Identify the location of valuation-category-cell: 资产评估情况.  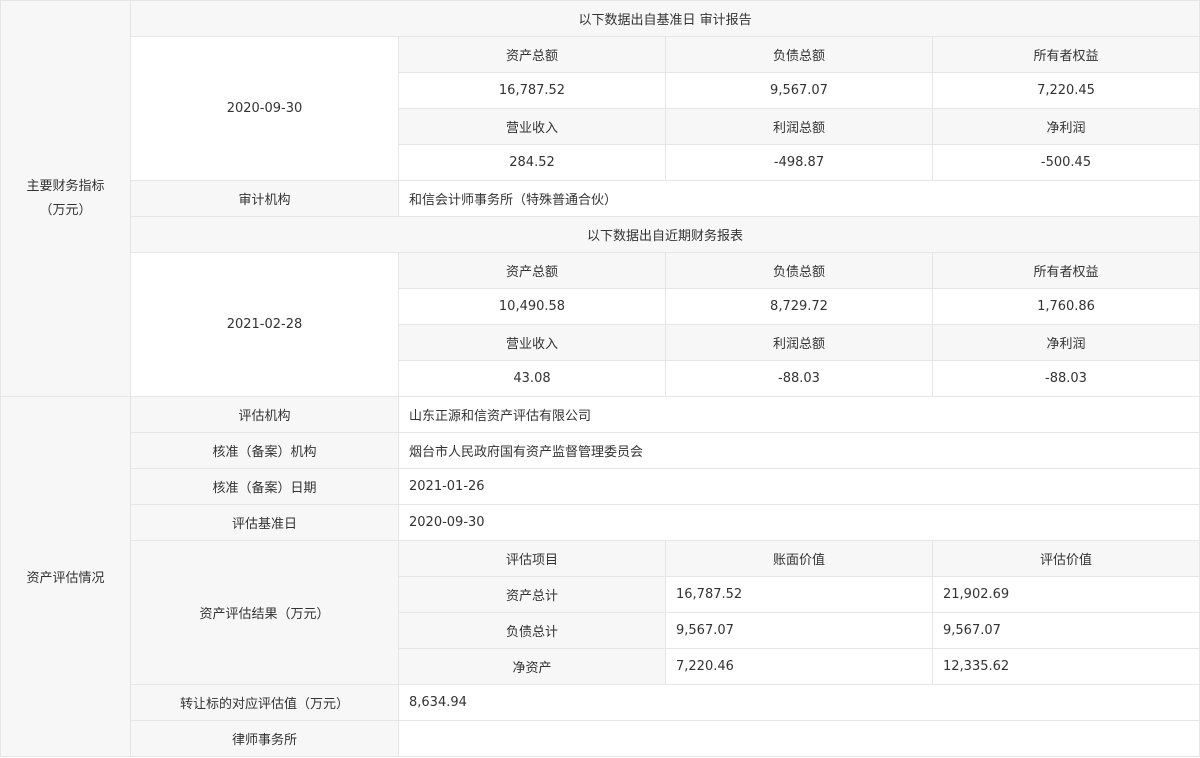
(65, 576).